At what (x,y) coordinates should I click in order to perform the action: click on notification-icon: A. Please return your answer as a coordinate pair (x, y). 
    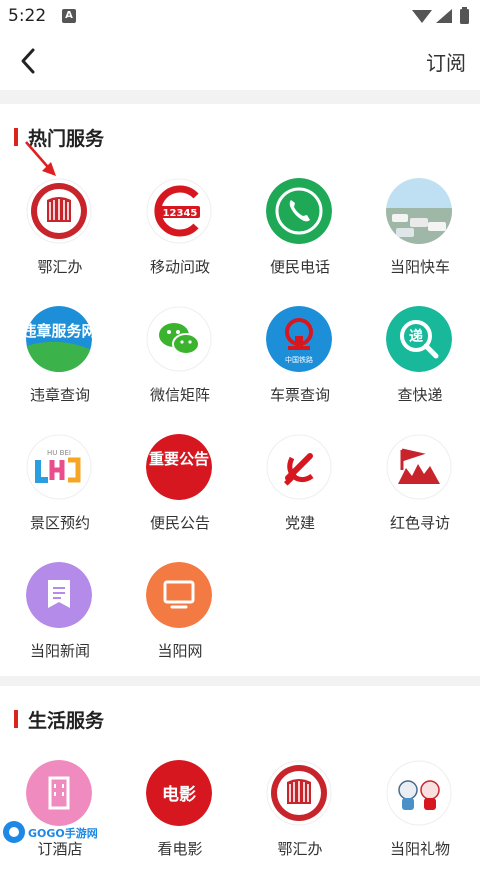
    Looking at the image, I should click on (69, 16).